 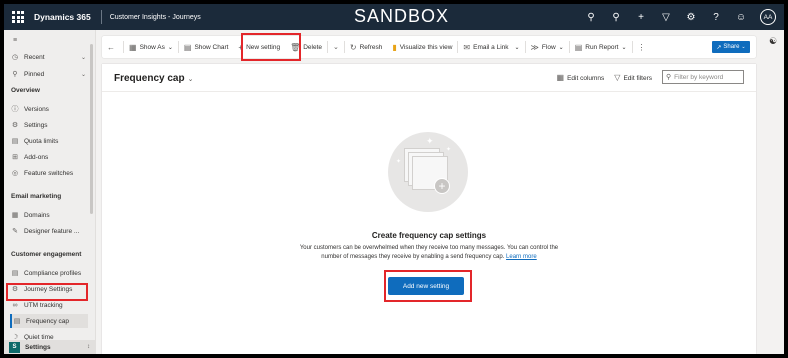 I want to click on share-button: ↗ Share ⌄, so click(x=731, y=47).